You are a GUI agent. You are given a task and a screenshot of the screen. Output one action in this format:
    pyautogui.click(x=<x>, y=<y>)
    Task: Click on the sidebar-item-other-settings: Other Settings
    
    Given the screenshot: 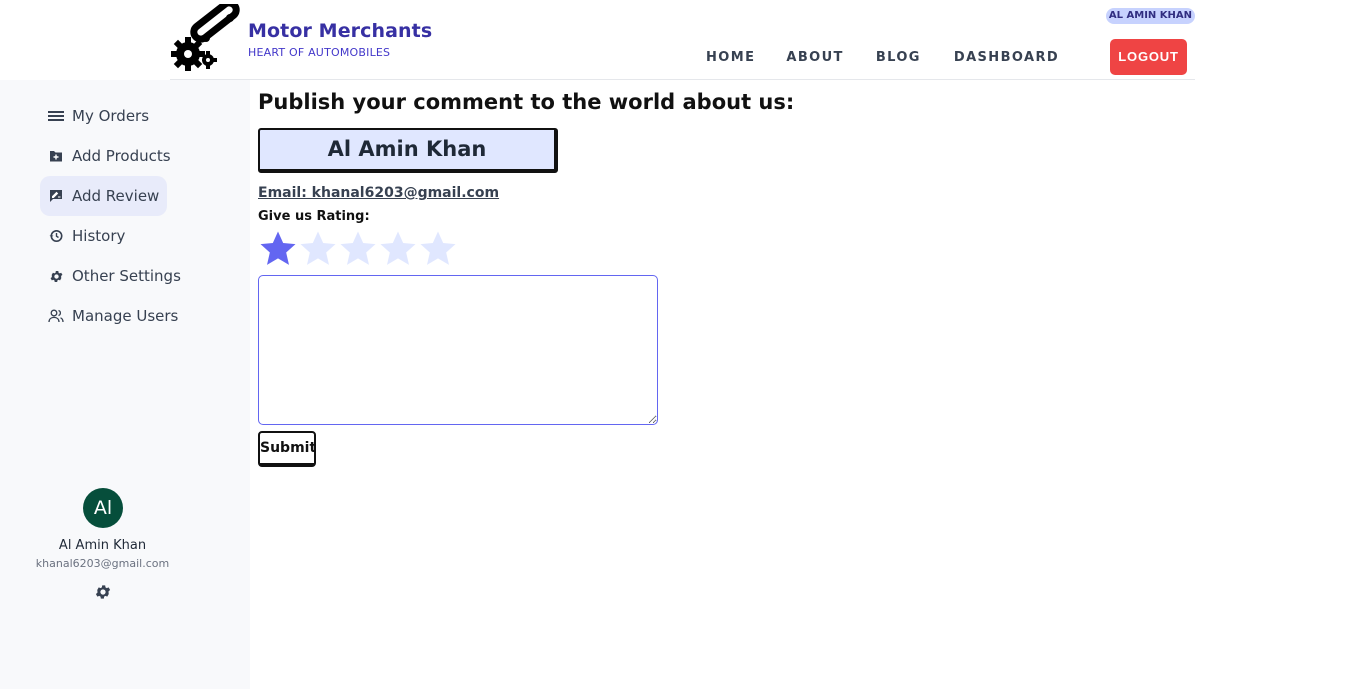 What is the action you would take?
    pyautogui.click(x=114, y=276)
    